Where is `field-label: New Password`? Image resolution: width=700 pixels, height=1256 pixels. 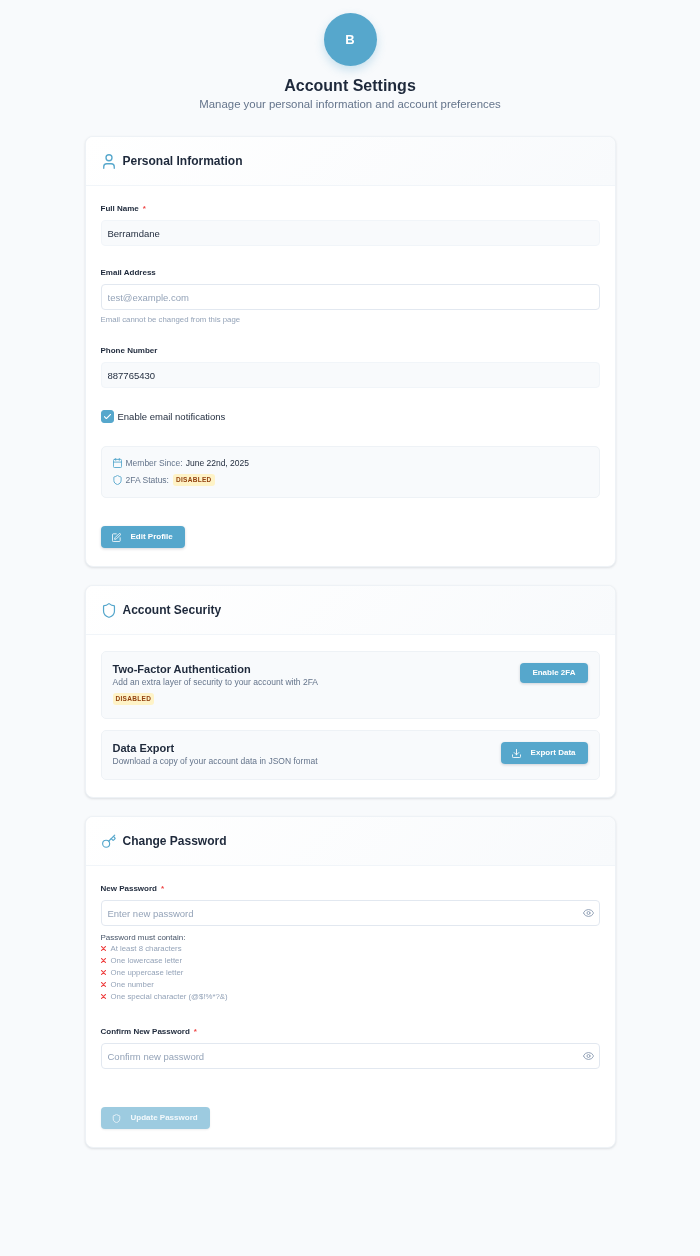 field-label: New Password is located at coordinates (128, 889).